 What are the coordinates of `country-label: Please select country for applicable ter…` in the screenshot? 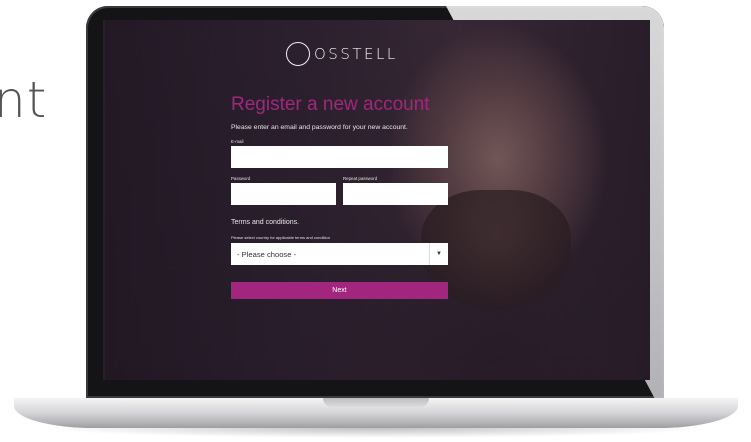 It's located at (280, 237).